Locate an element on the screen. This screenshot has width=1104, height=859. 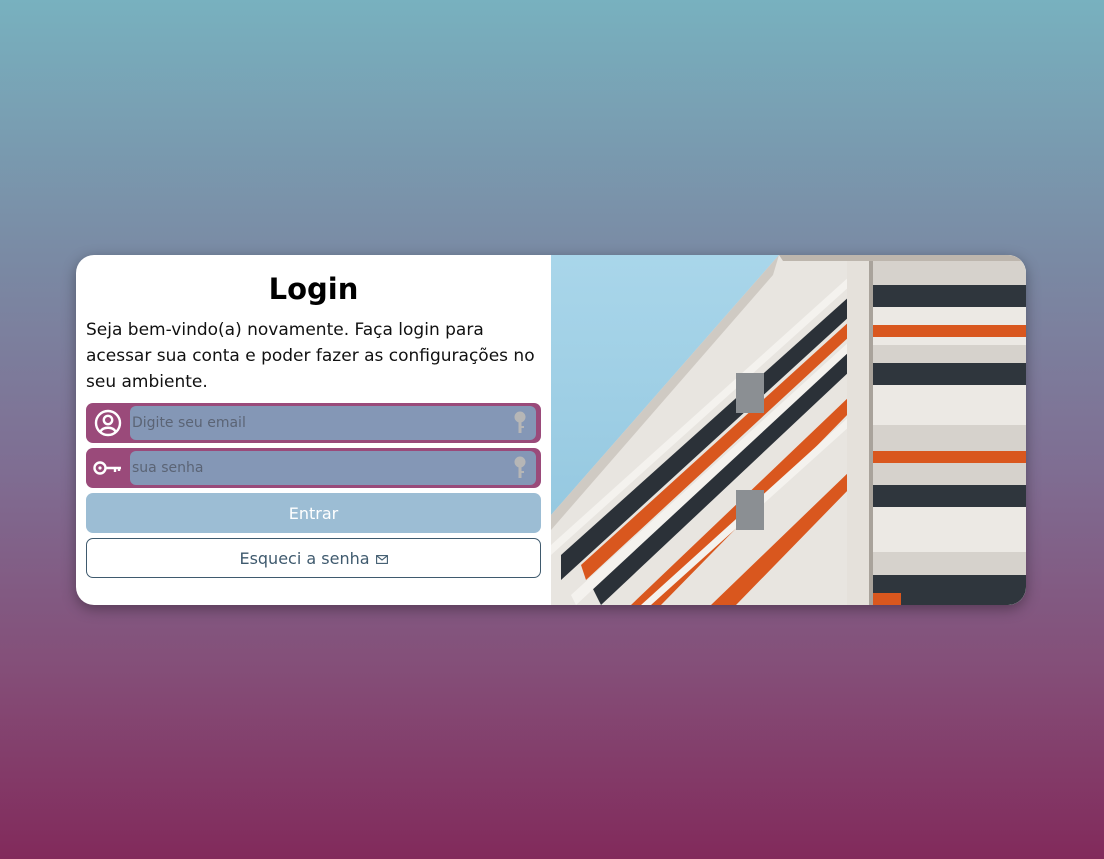
forgot-password-label: Esqueci a senha is located at coordinates (304, 558).